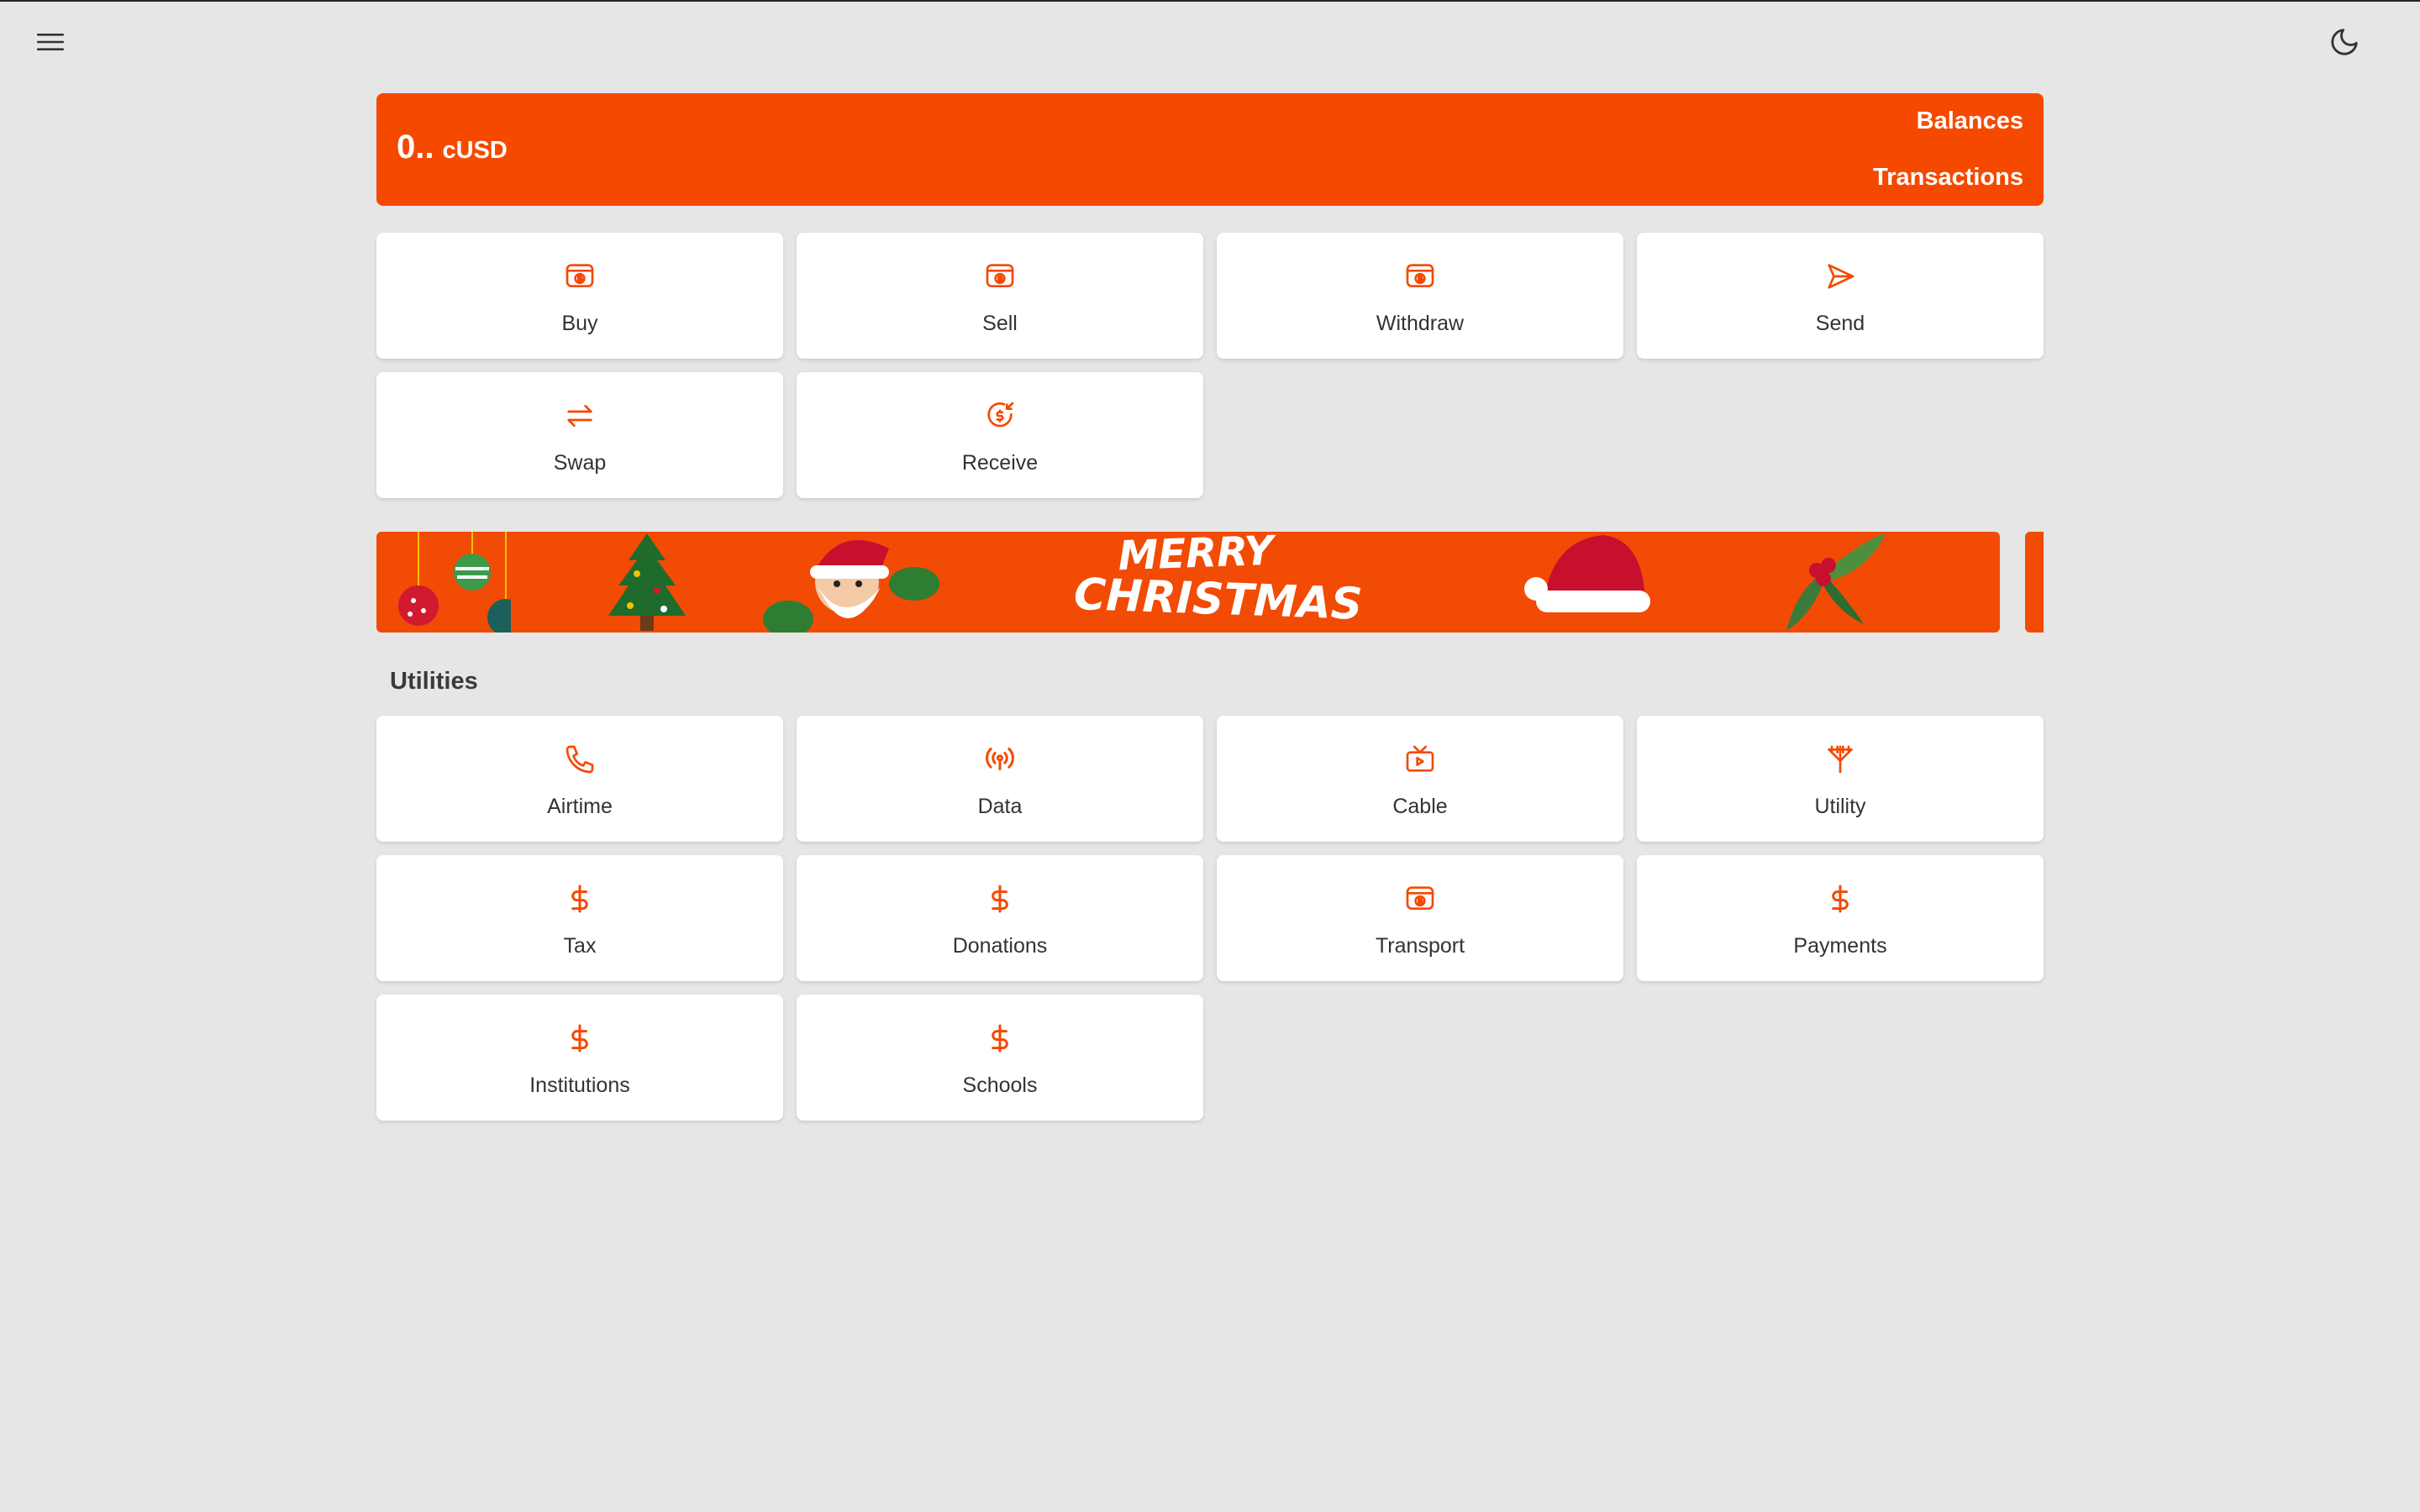 This screenshot has height=1512, width=2420. Describe the element at coordinates (1587, 573) in the screenshot. I see `santa-hat-icon` at that location.